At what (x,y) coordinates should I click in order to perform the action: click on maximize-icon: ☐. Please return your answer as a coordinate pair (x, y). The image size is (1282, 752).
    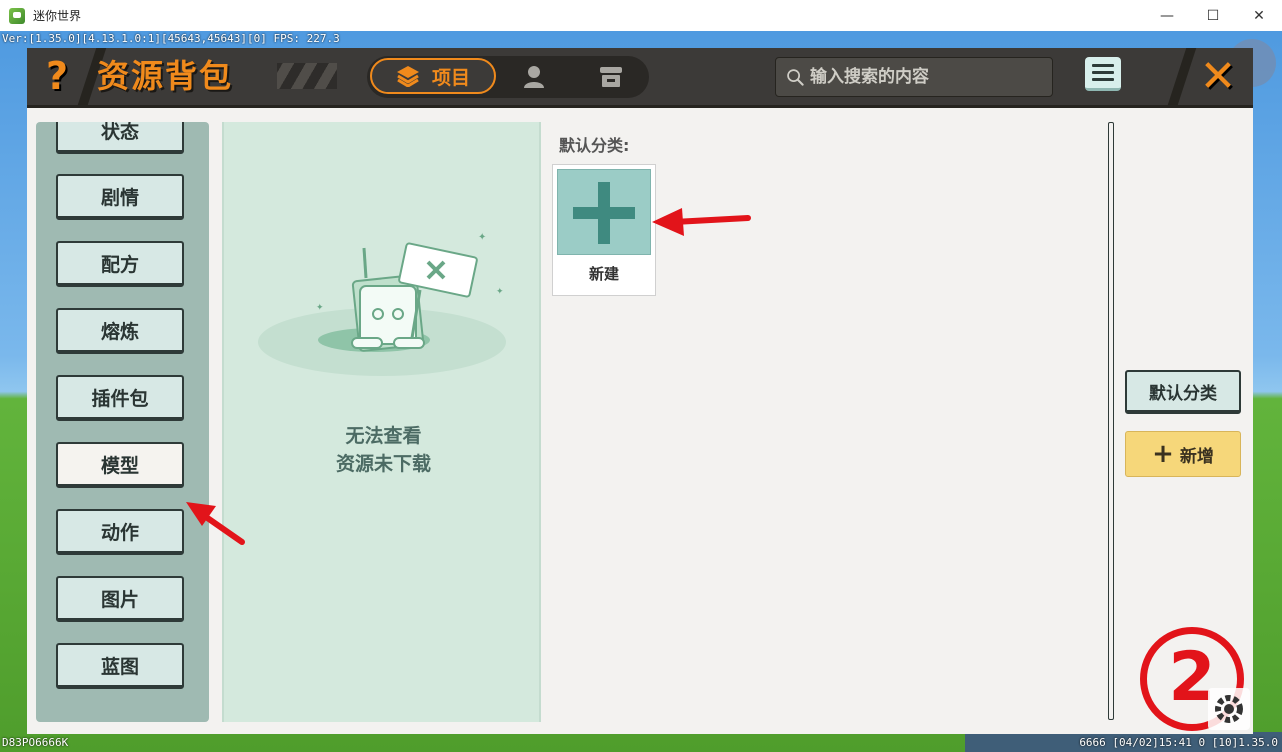
    Looking at the image, I should click on (1213, 15).